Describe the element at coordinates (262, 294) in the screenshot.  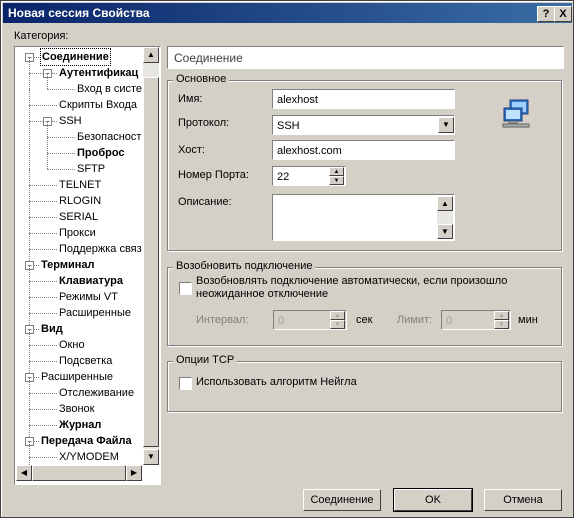
I see `reconnect-checkbox-label-2: неожиданное отключение` at that location.